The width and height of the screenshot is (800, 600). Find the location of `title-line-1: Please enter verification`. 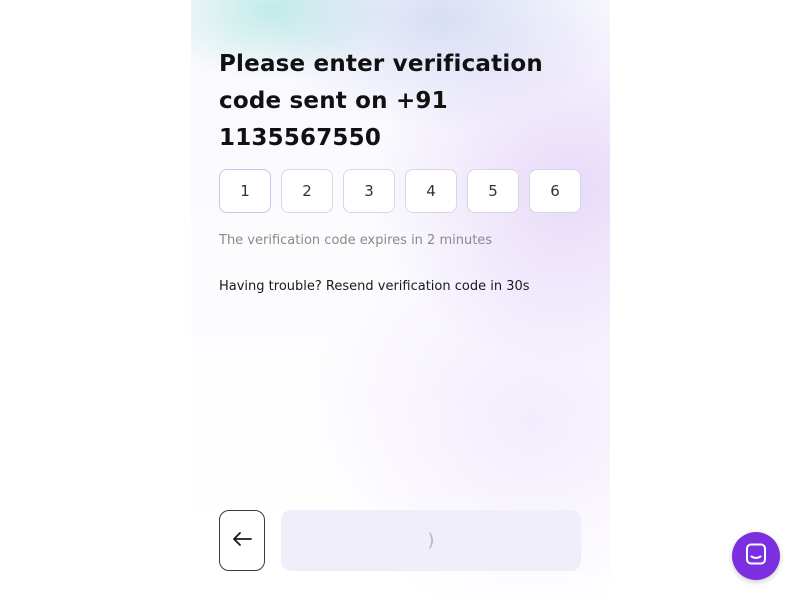

title-line-1: Please enter verification is located at coordinates (381, 64).